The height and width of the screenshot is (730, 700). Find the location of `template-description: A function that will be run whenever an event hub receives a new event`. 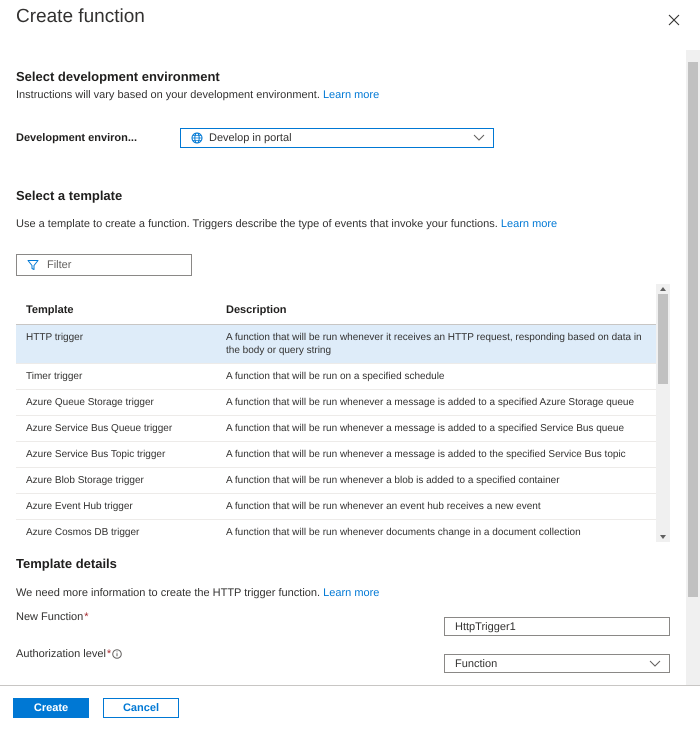

template-description: A function that will be run whenever an event hub receives a new event is located at coordinates (383, 507).